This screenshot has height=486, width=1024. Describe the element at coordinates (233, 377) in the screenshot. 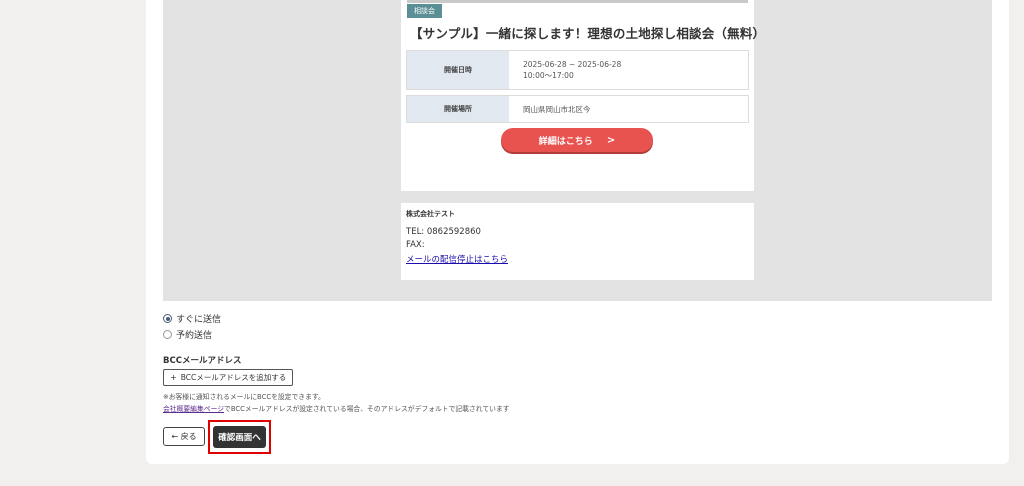

I see `add-bcc-label: BCCメールアドレスを追加する` at that location.